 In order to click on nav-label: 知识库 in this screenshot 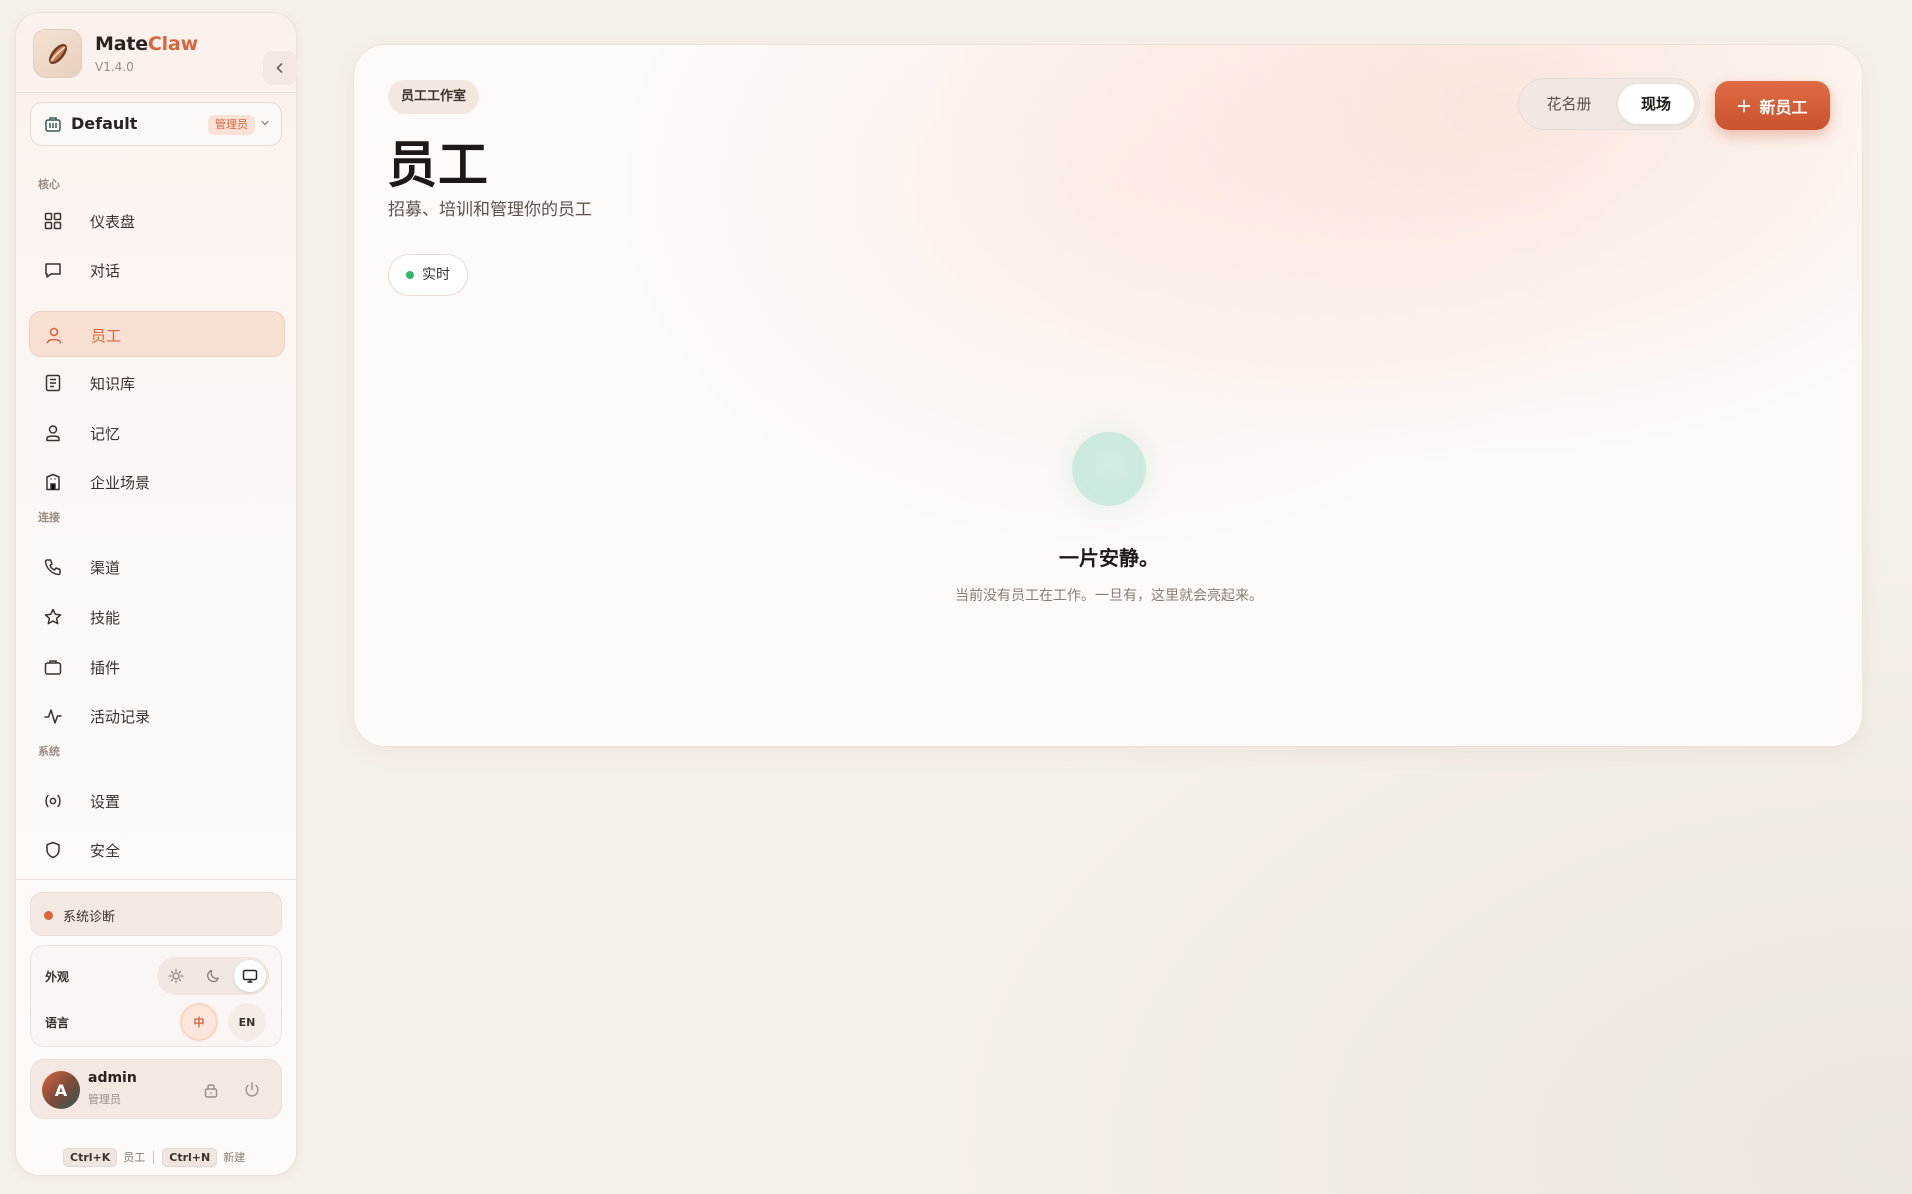, I will do `click(113, 384)`.